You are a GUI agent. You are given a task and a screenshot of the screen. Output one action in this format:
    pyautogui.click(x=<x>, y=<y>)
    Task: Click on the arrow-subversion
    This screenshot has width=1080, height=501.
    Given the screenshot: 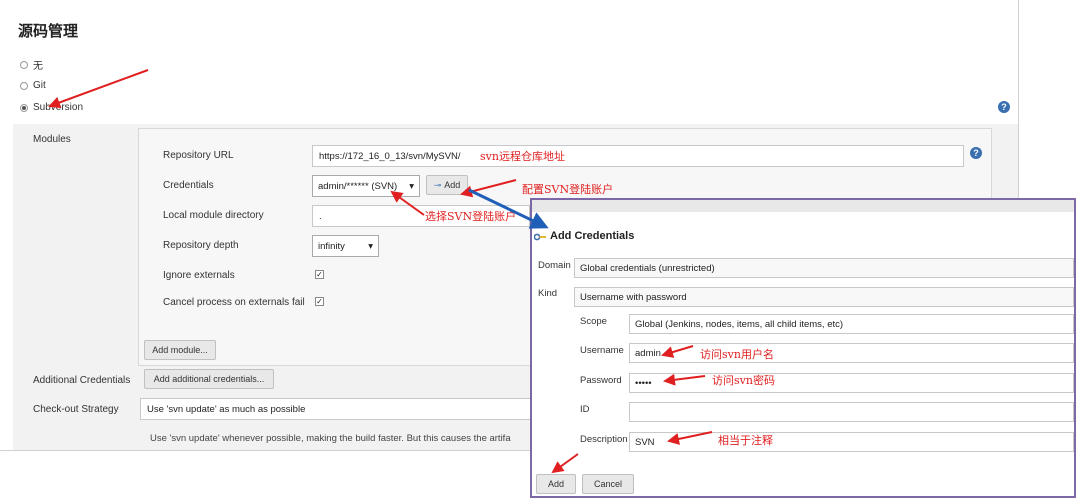 What is the action you would take?
    pyautogui.click(x=98, y=89)
    